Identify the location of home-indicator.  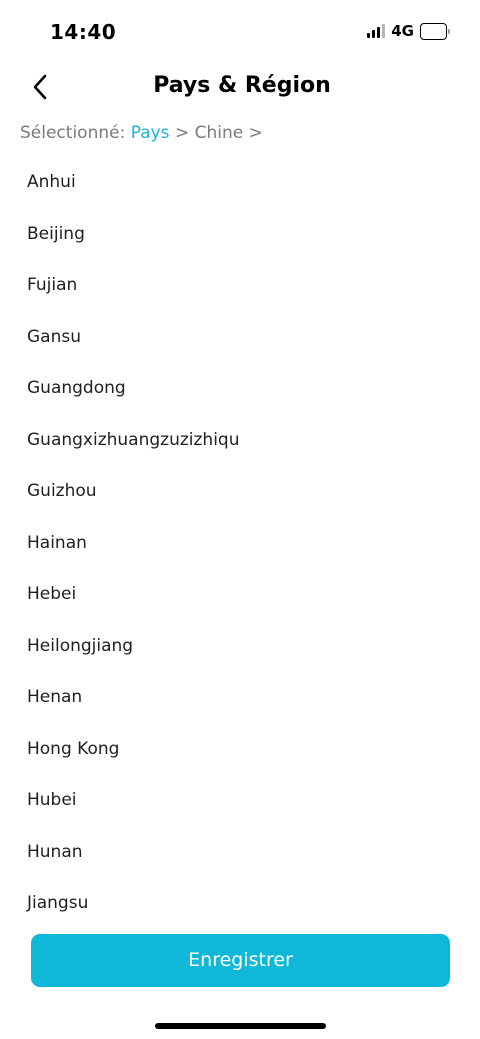
(240, 1026).